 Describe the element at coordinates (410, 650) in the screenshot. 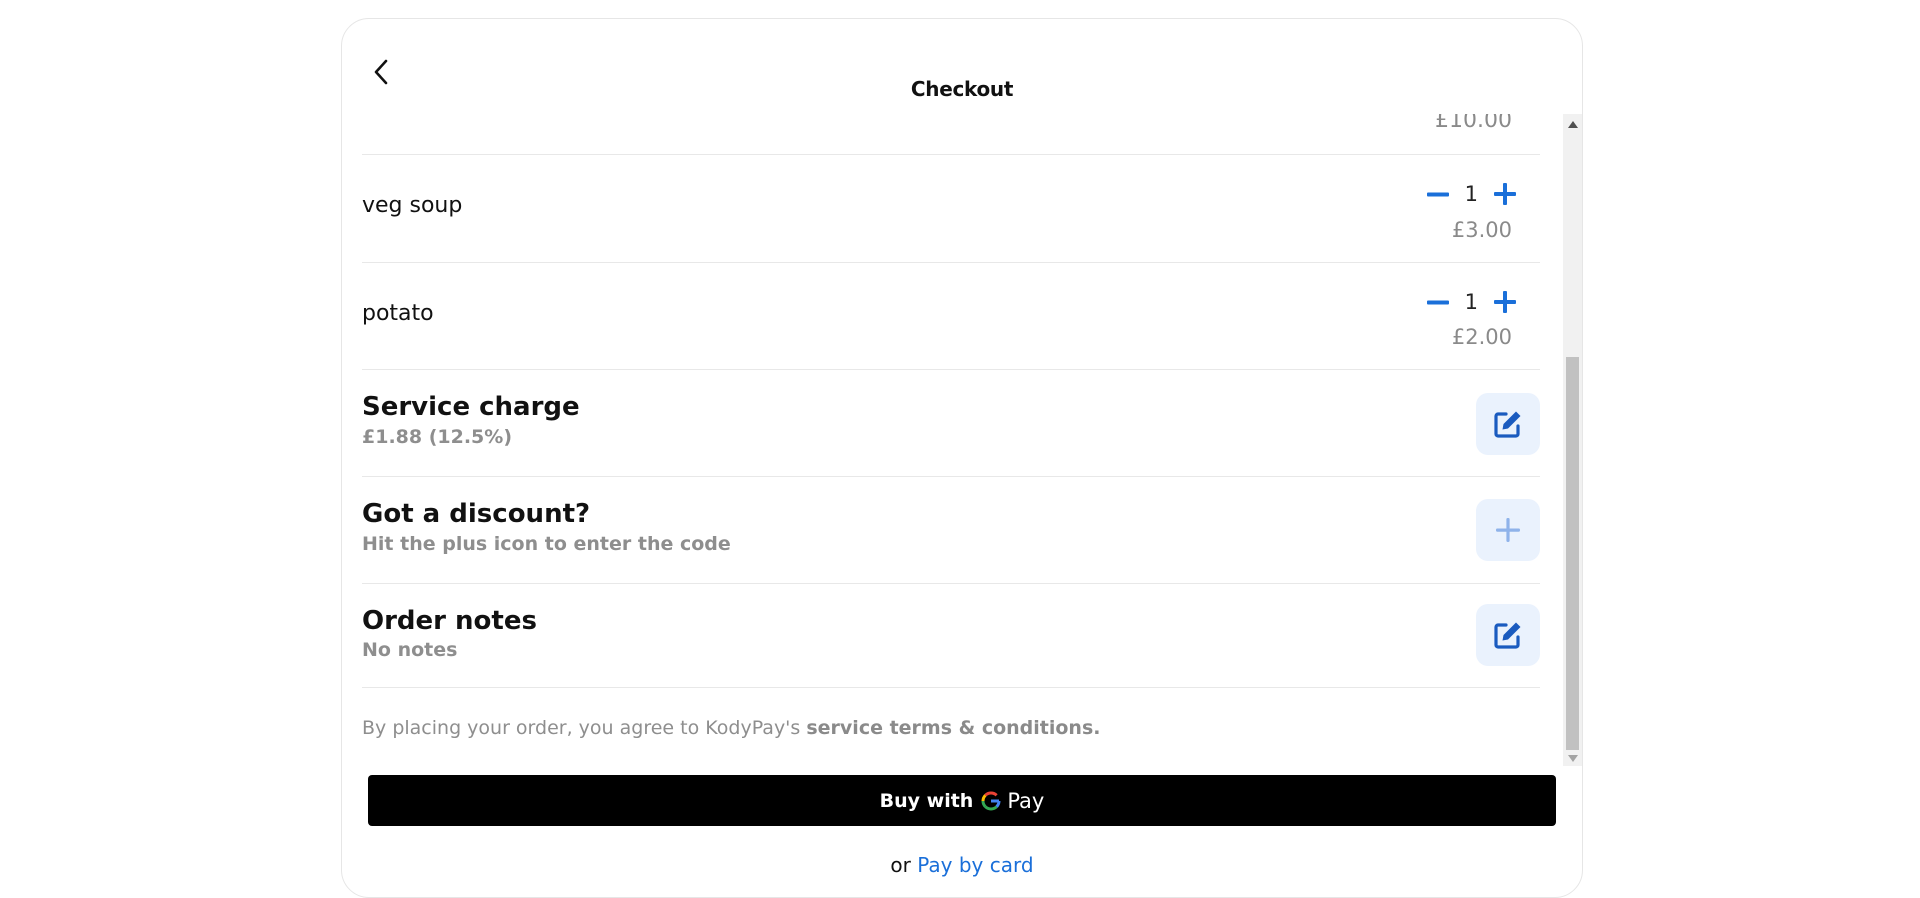

I see `order-notes-value: No notes` at that location.